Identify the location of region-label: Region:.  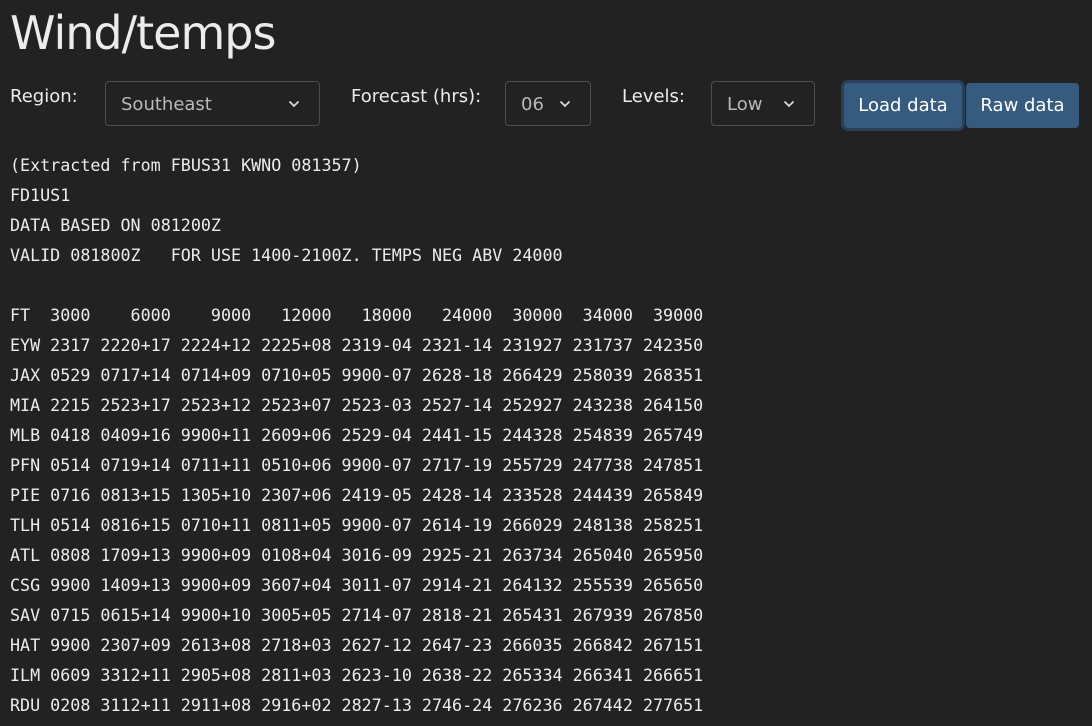
(44, 96).